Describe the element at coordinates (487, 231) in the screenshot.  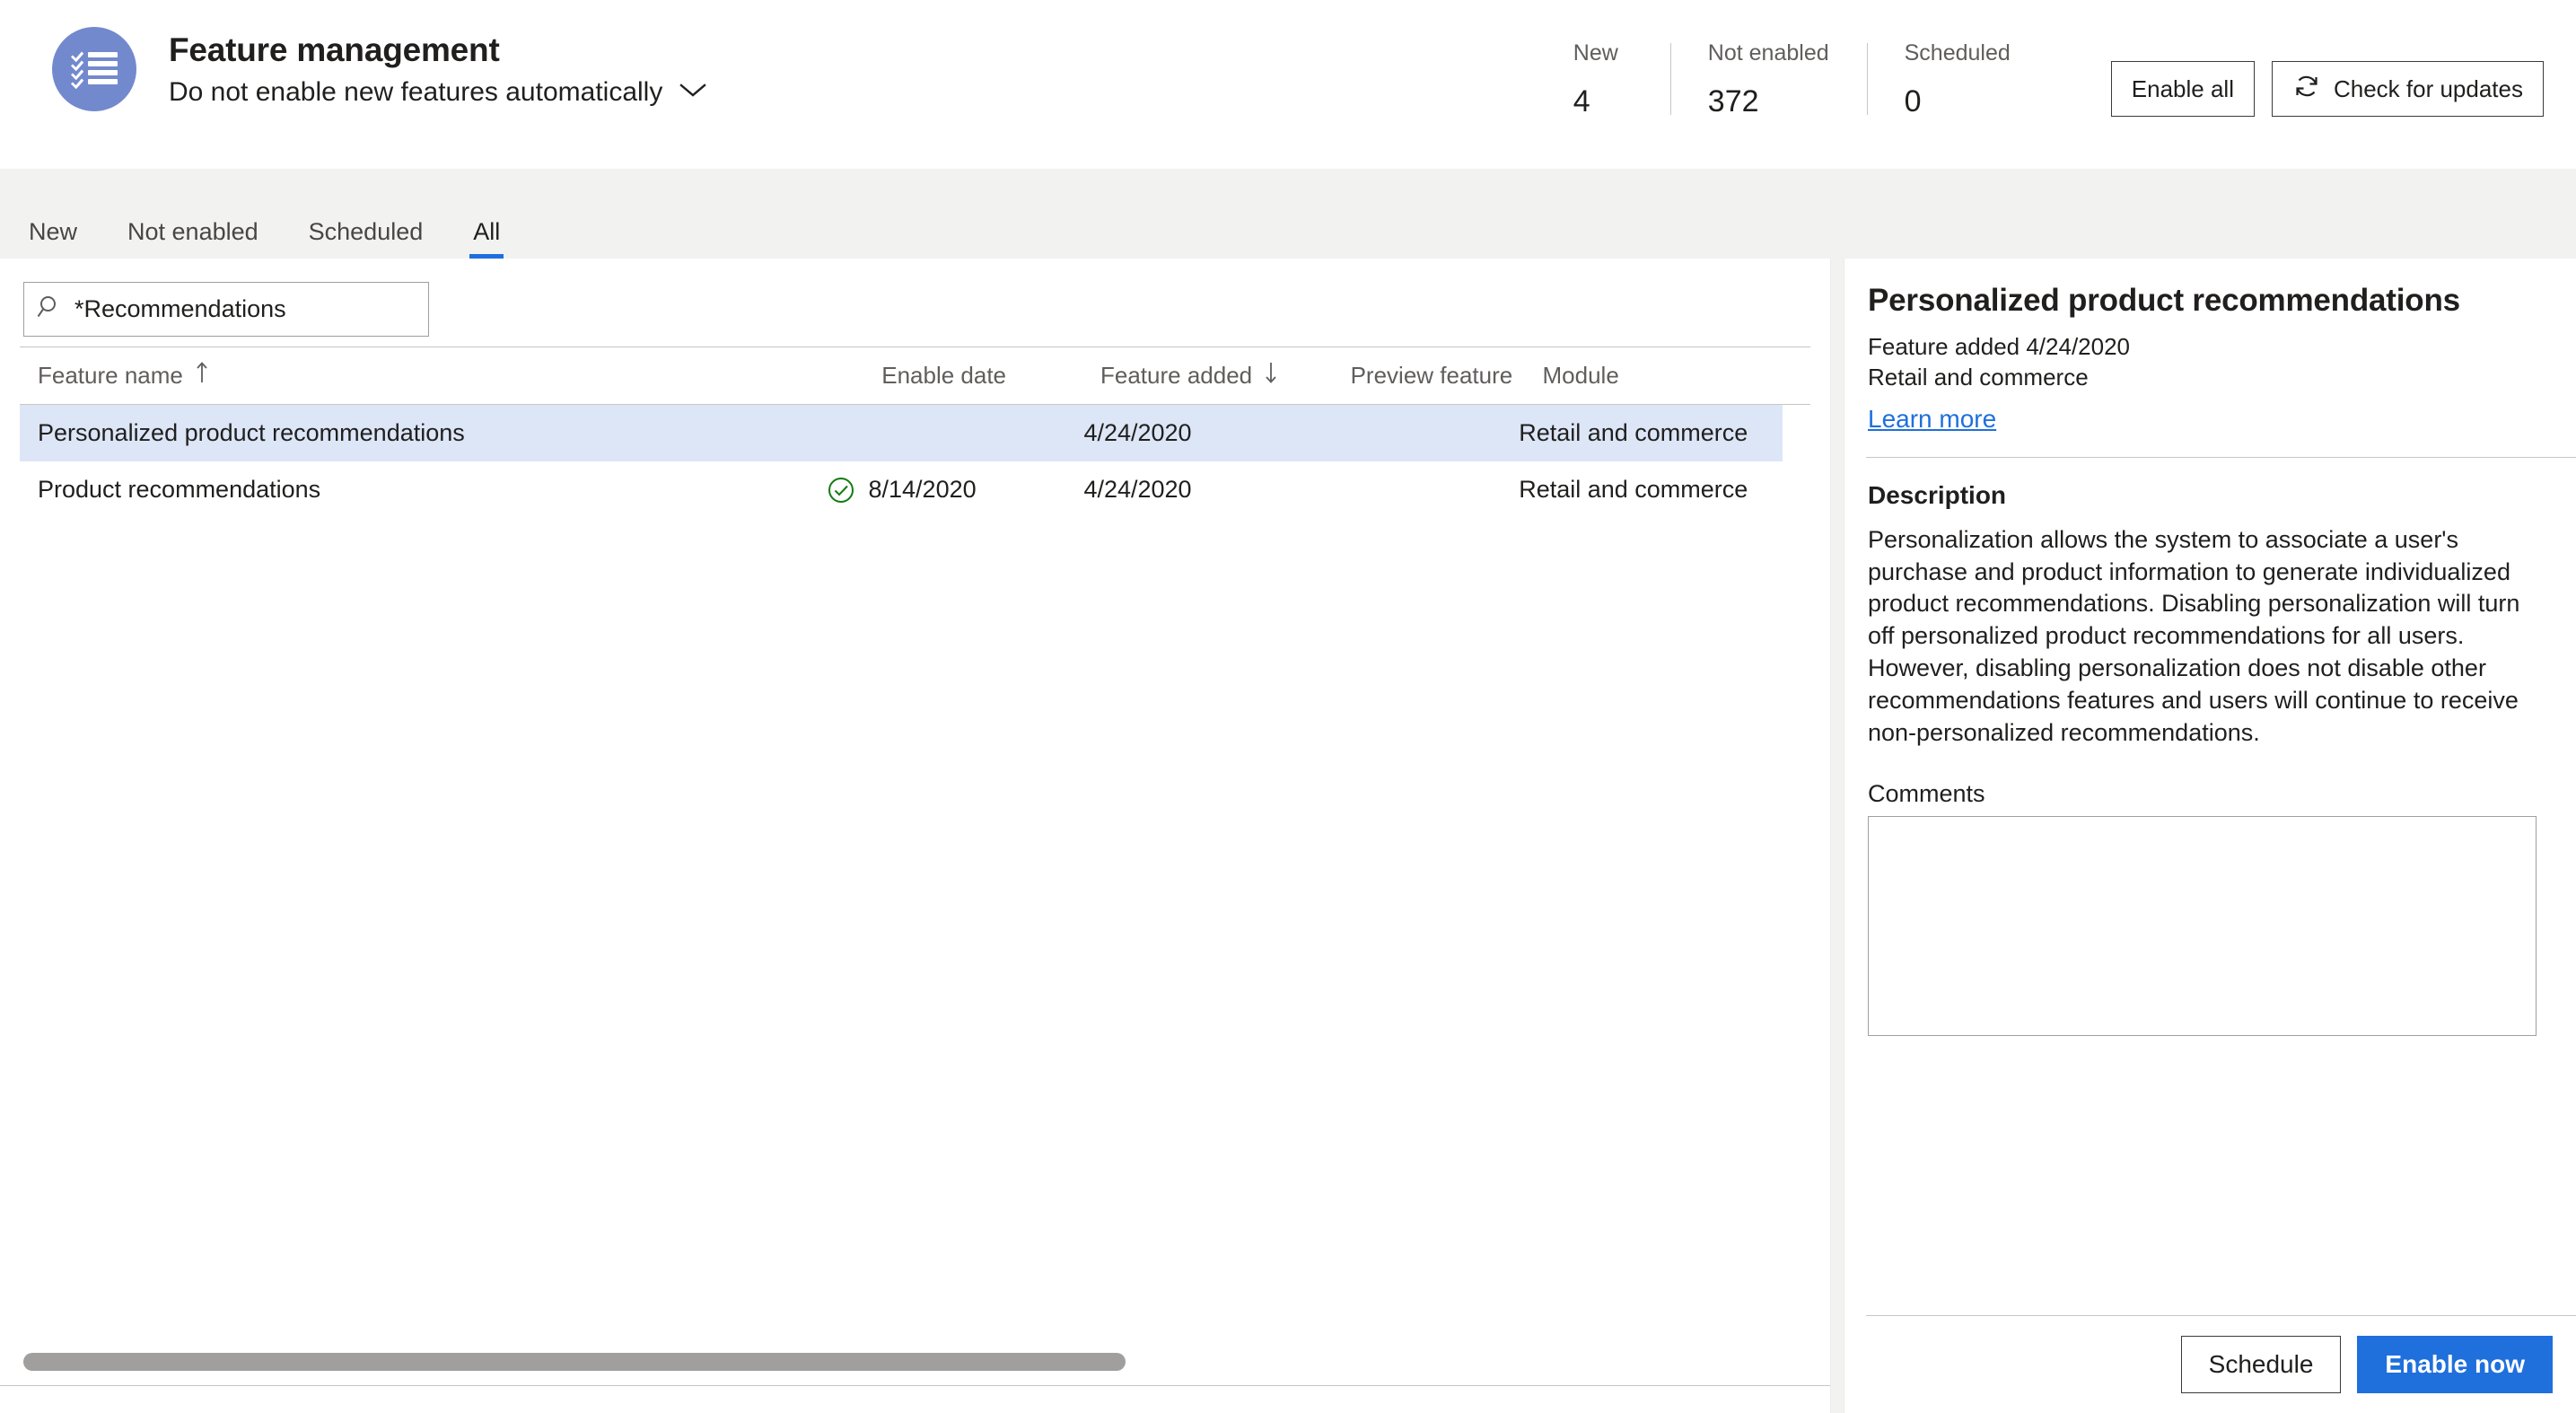
I see `tab-all-label: All` at that location.